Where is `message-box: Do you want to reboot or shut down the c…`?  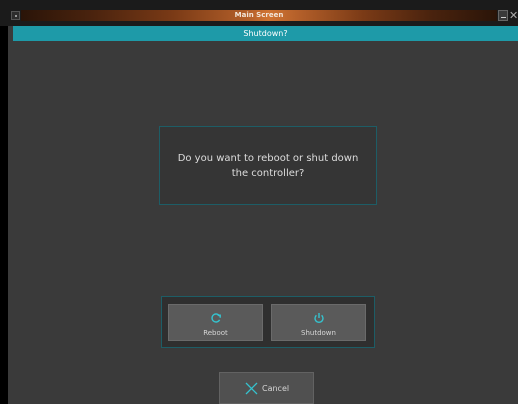
message-box: Do you want to reboot or shut down the c… is located at coordinates (268, 165).